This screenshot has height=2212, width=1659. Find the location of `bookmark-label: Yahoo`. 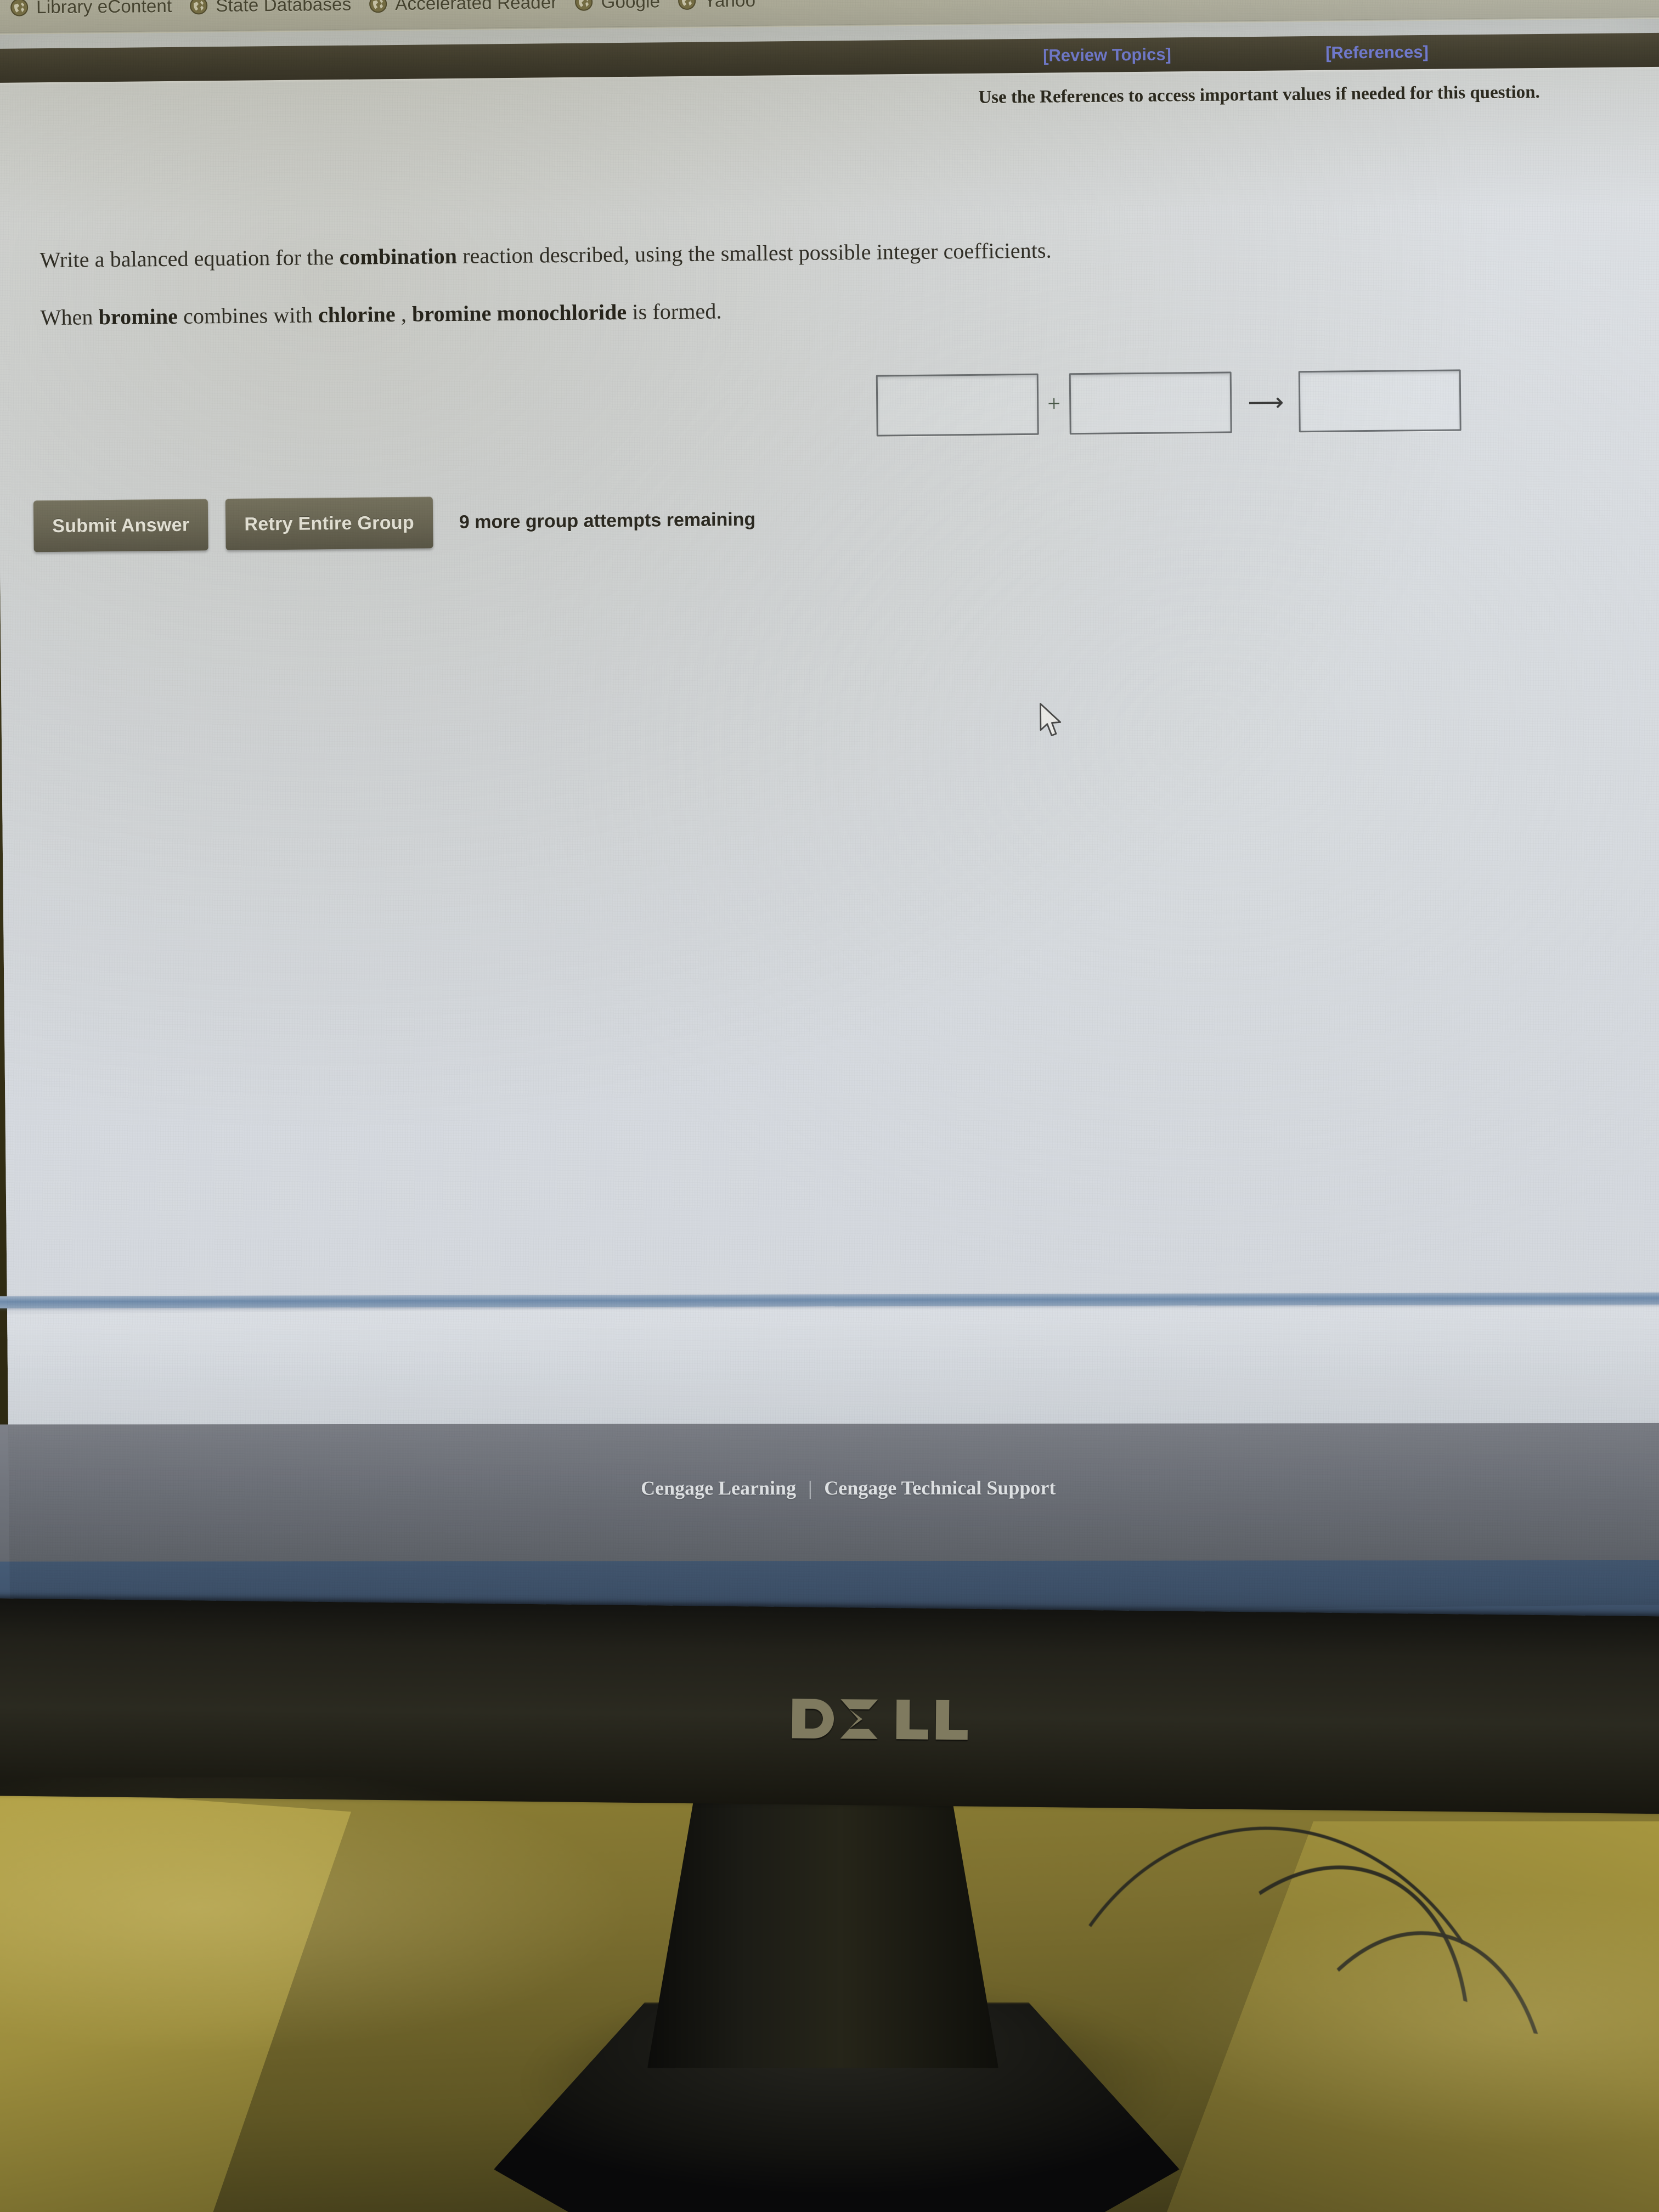

bookmark-label: Yahoo is located at coordinates (730, 6).